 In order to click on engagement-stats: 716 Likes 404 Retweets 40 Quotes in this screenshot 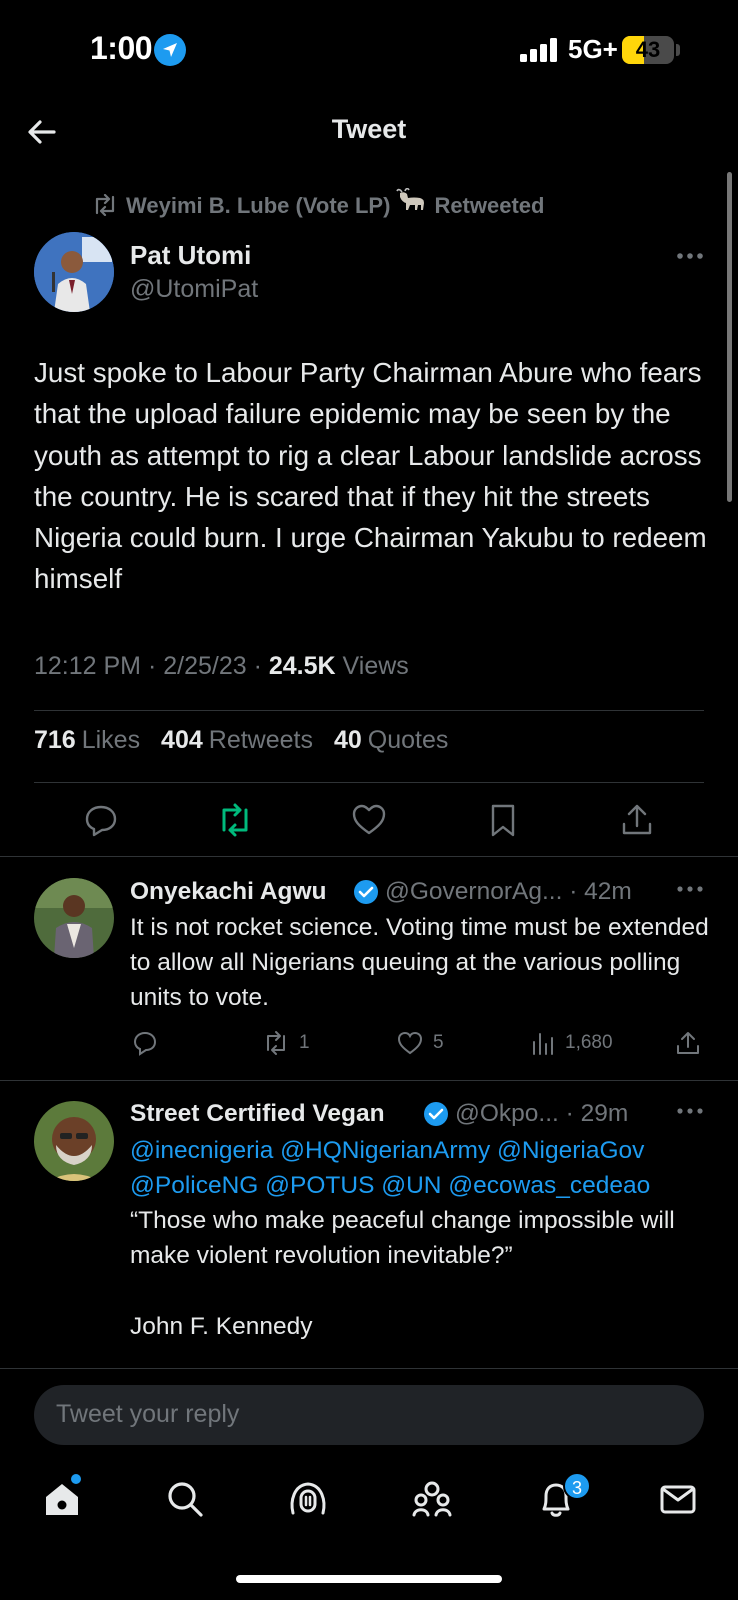, I will do `click(248, 740)`.